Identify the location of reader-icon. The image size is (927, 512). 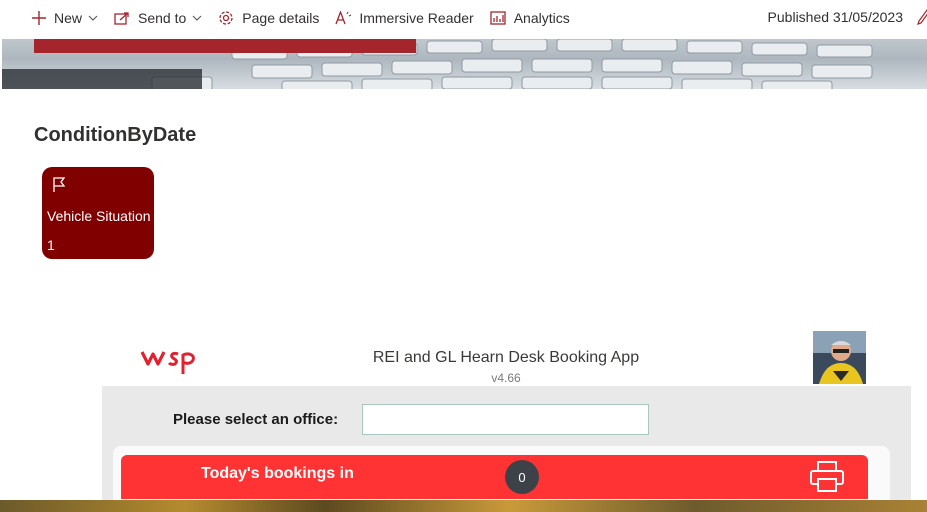
(343, 18).